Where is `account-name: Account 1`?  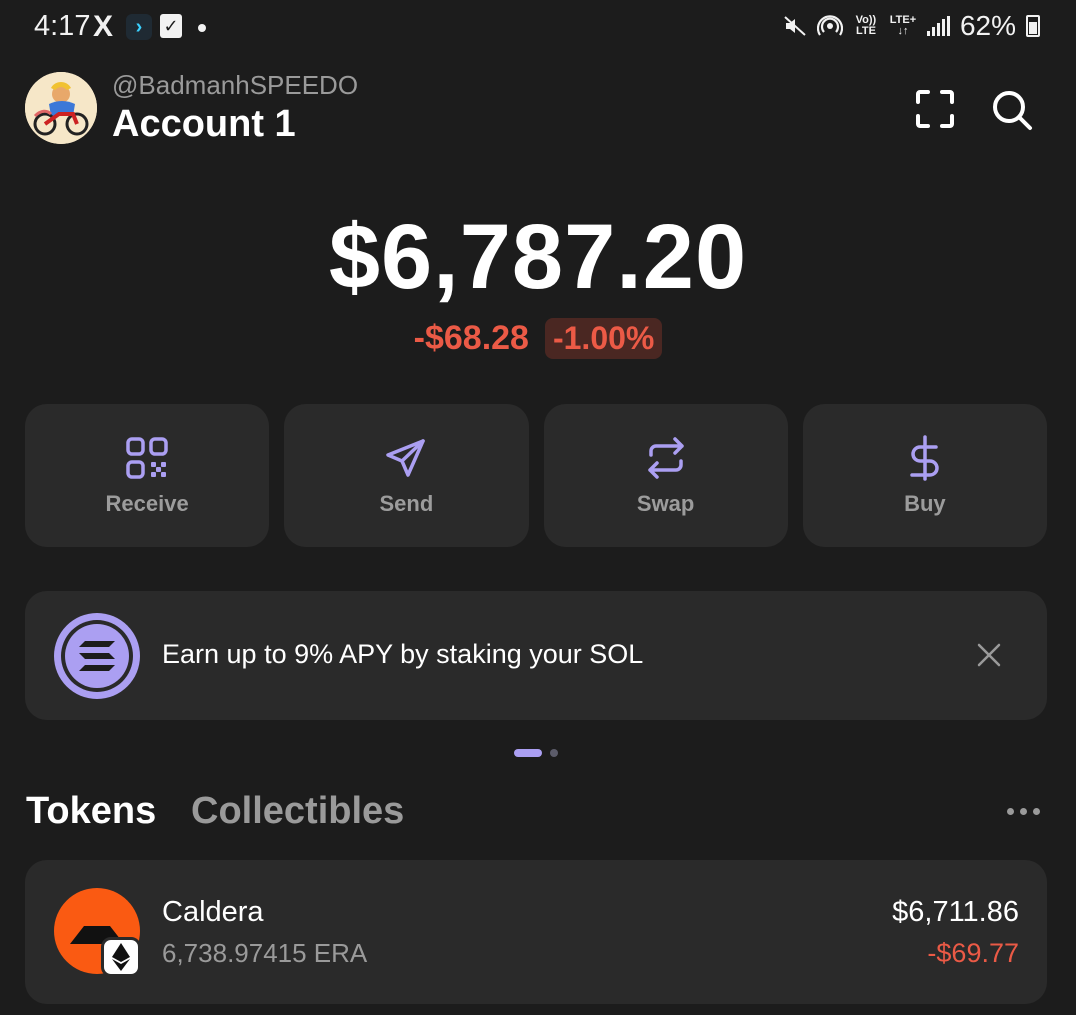 account-name: Account 1 is located at coordinates (204, 124).